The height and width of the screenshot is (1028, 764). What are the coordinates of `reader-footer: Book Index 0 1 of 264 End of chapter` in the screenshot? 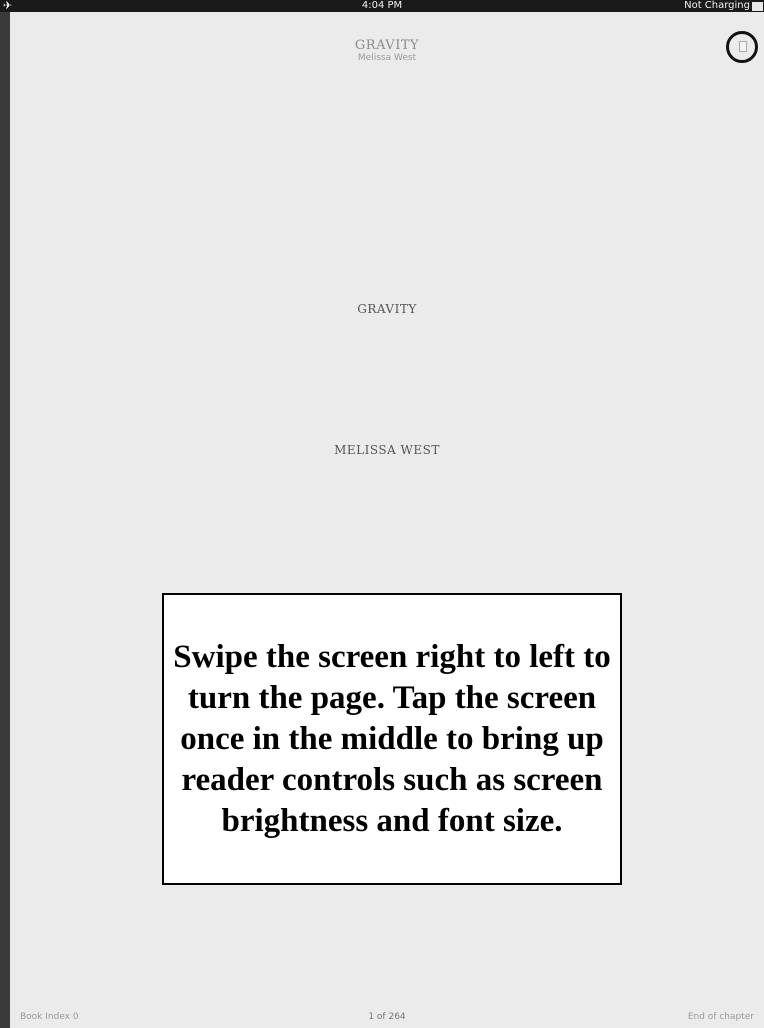 It's located at (387, 1019).